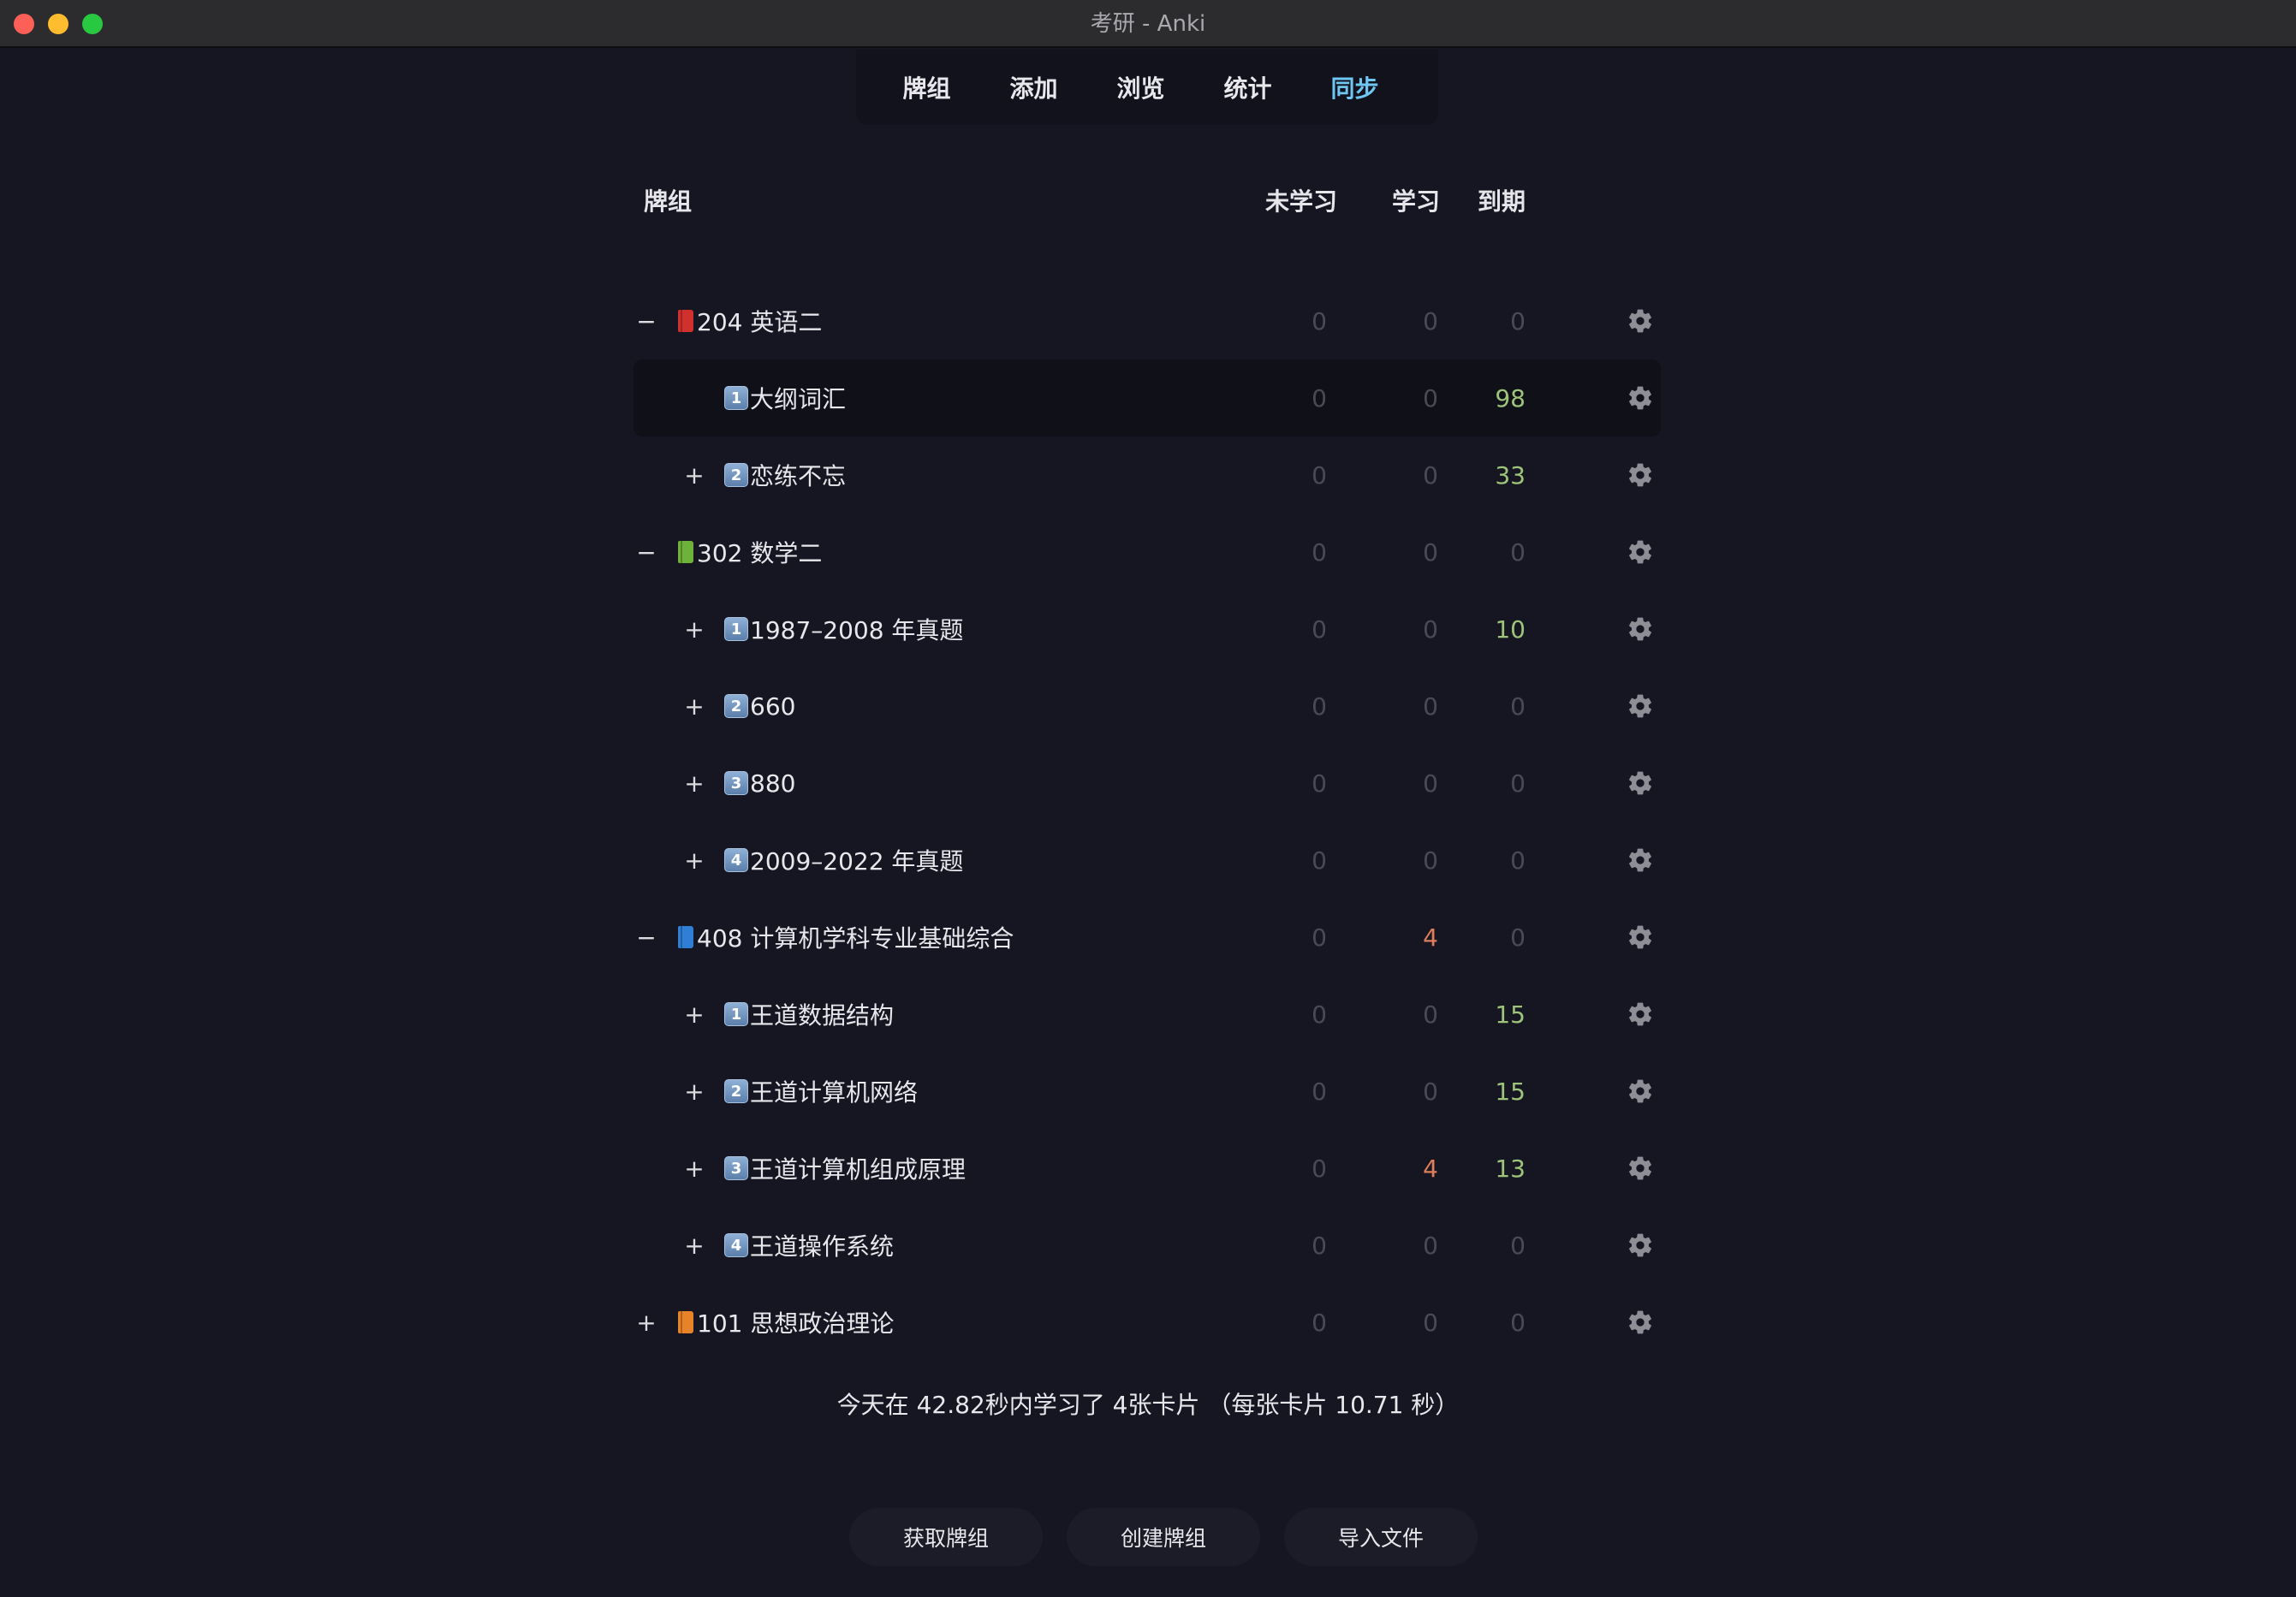 The image size is (2296, 1597). What do you see at coordinates (1147, 1245) in the screenshot?
I see `deck-row: +4 王道操作系统 0 0 0` at bounding box center [1147, 1245].